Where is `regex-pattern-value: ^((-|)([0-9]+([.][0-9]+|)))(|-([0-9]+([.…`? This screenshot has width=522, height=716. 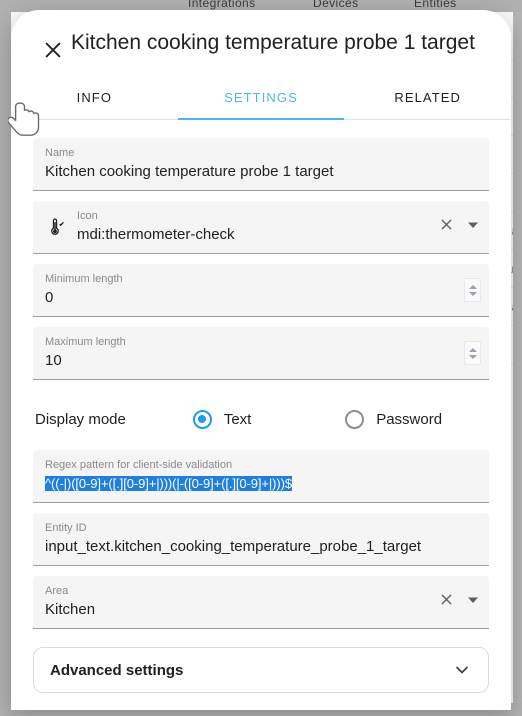 regex-pattern-value: ^((-|)([0-9]+([.][0-9]+|)))(|-([0-9]+([.… is located at coordinates (168, 483).